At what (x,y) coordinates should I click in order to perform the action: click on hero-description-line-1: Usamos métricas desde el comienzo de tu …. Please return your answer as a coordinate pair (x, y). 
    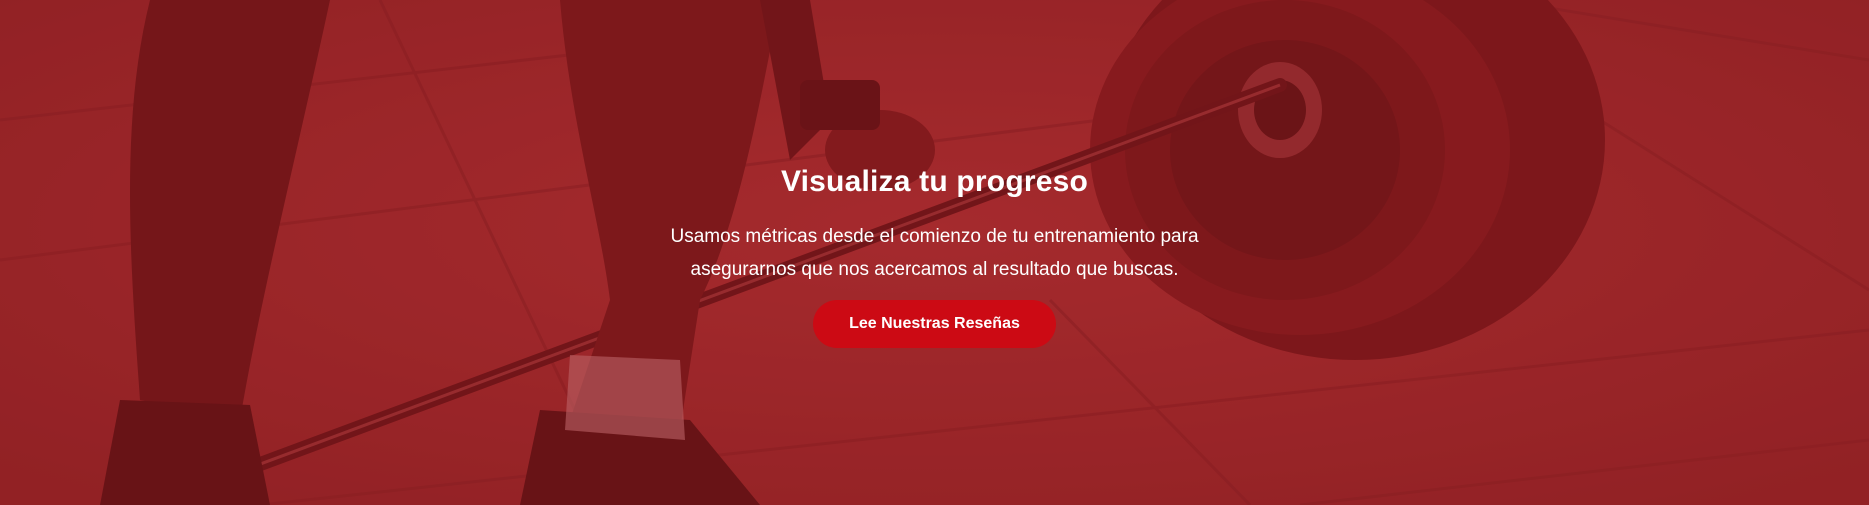
    Looking at the image, I should click on (934, 236).